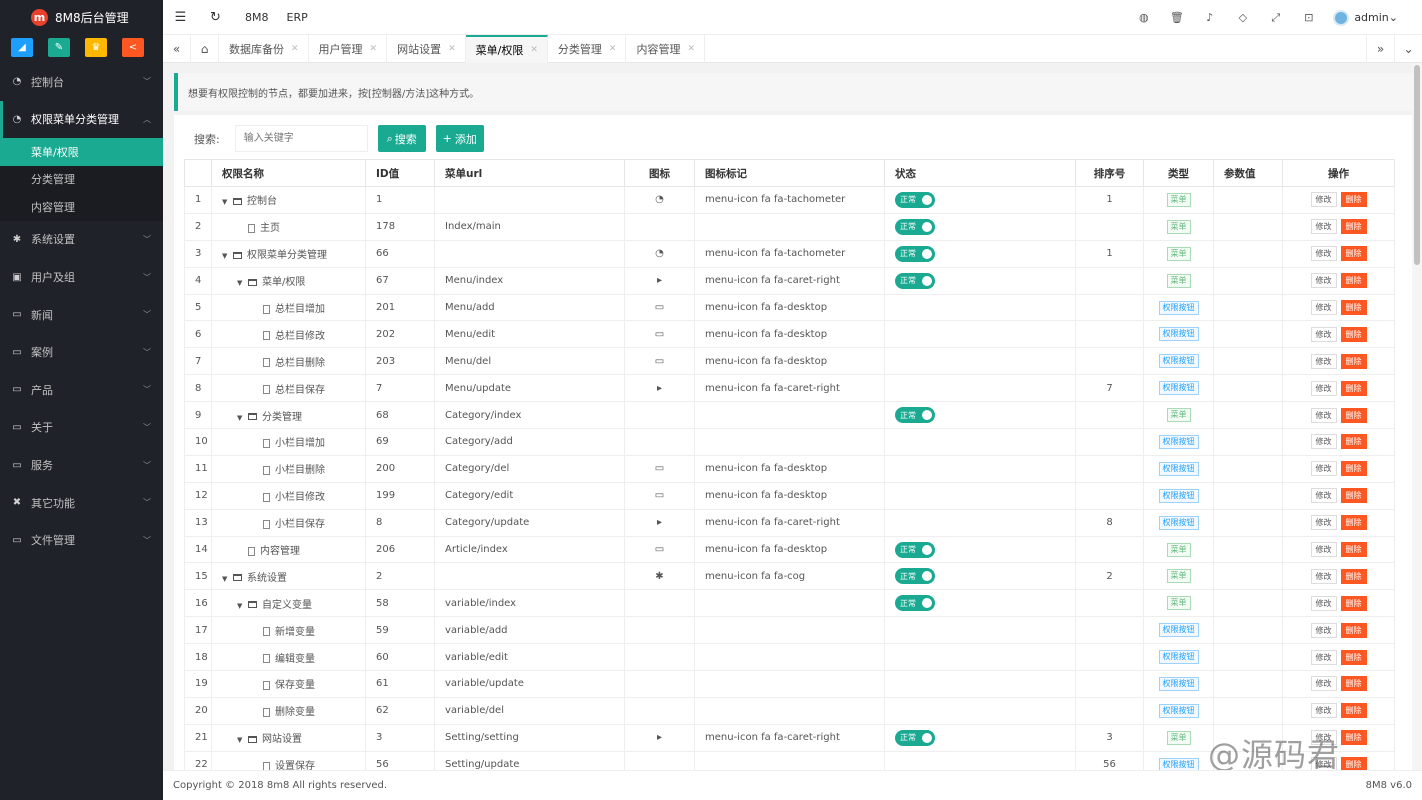 The image size is (1422, 800). What do you see at coordinates (288, 760) in the screenshot?
I see `permission-name: 设置保存` at bounding box center [288, 760].